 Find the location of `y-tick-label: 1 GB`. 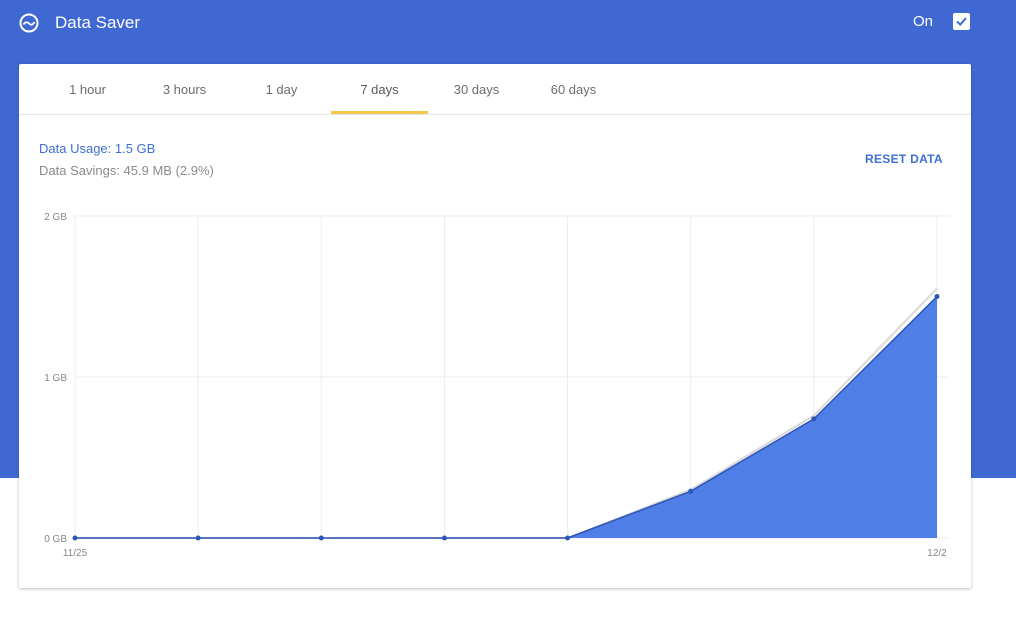

y-tick-label: 1 GB is located at coordinates (55, 378).